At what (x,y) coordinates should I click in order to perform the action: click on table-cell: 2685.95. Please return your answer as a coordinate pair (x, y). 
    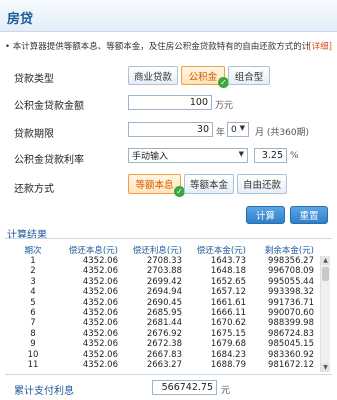
    Looking at the image, I should click on (164, 312).